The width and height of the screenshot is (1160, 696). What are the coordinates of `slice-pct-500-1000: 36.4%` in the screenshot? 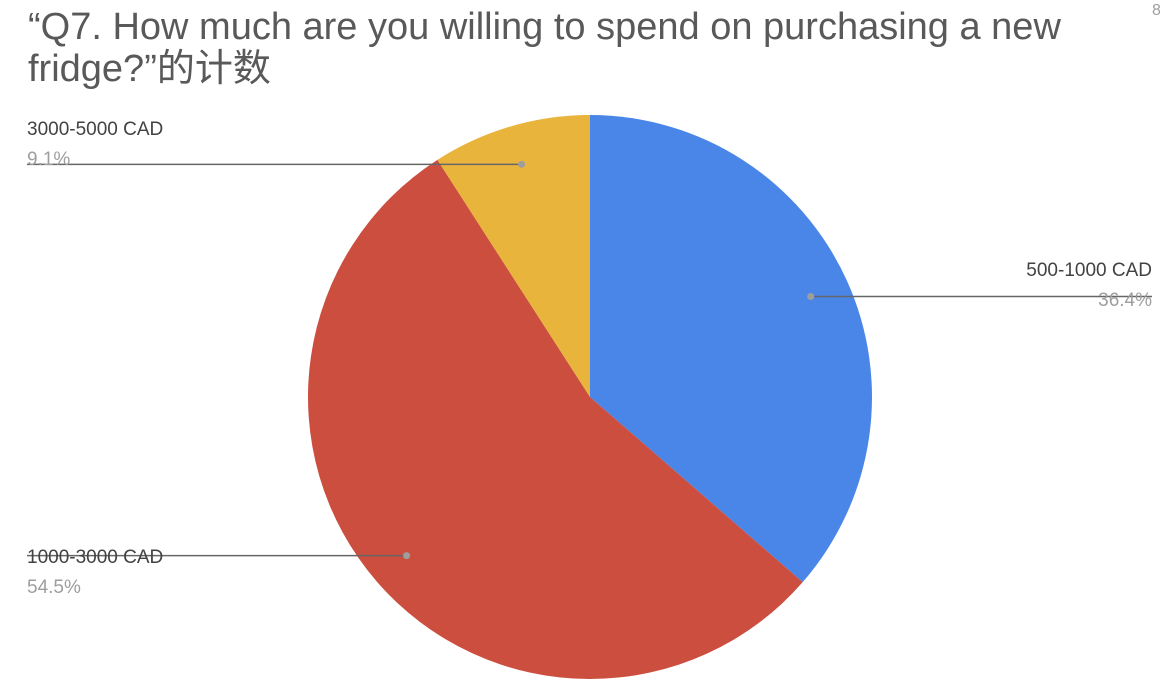 It's located at (1125, 300).